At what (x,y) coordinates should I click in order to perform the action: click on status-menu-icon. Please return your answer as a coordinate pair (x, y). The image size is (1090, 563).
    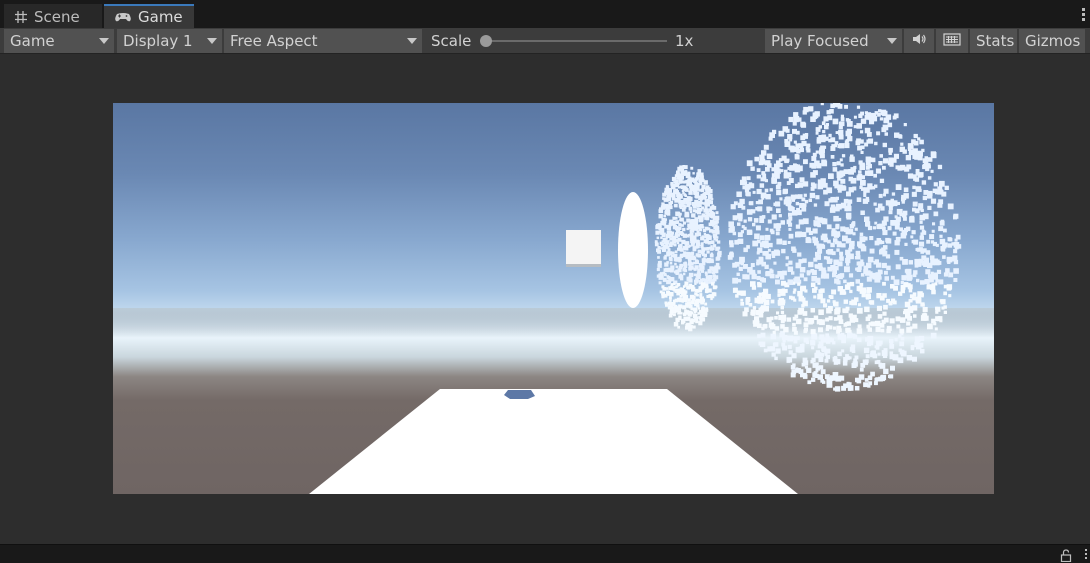
    Looking at the image, I should click on (1086, 555).